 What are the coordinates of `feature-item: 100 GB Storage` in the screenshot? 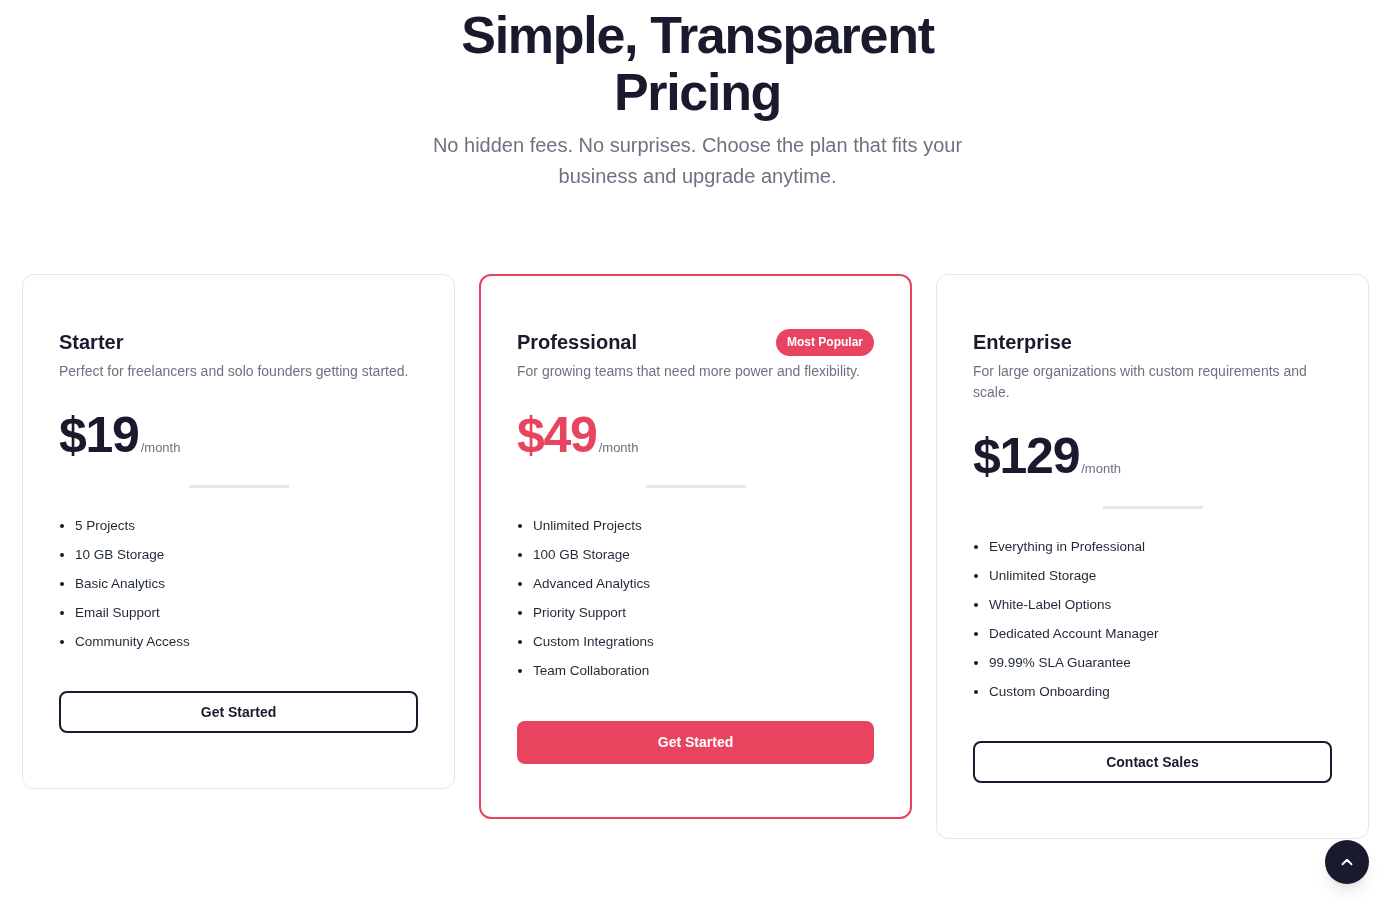 It's located at (581, 555).